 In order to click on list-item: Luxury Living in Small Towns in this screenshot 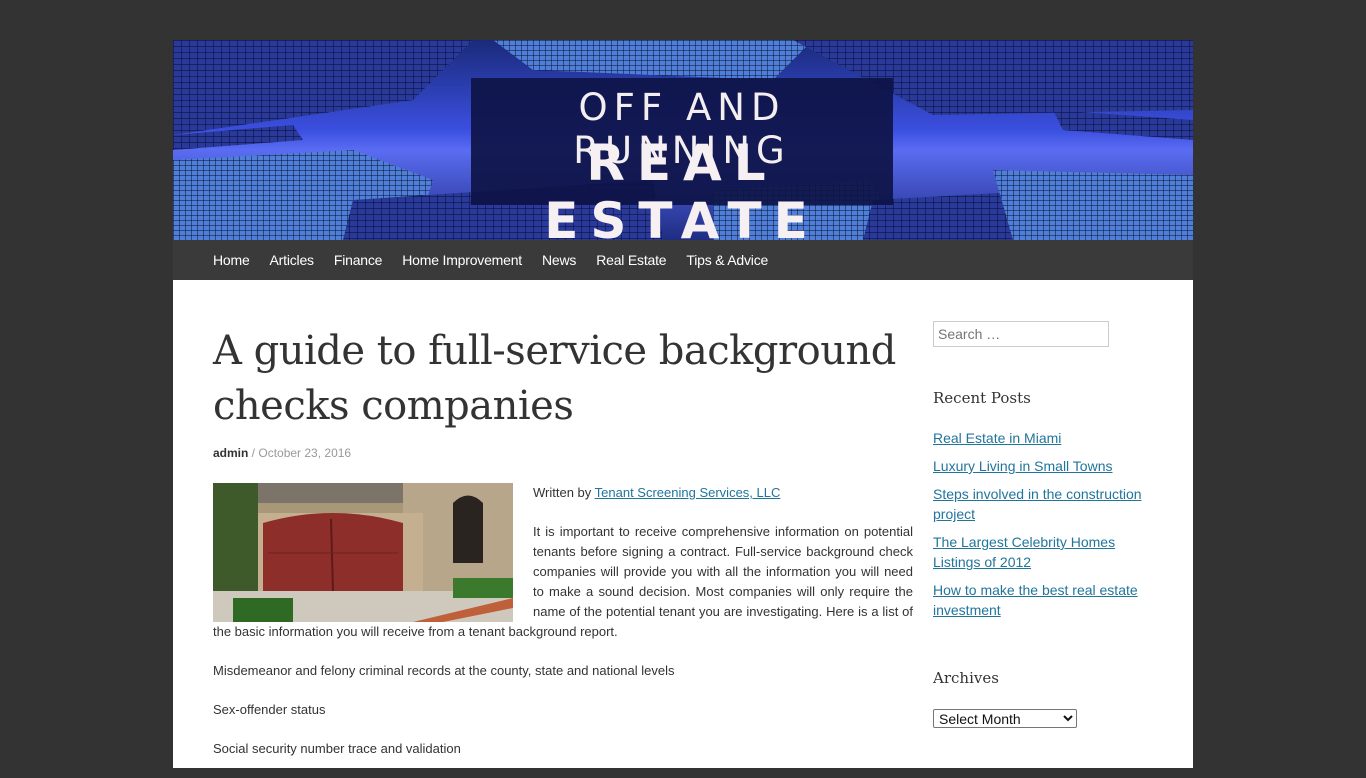, I will do `click(1045, 466)`.